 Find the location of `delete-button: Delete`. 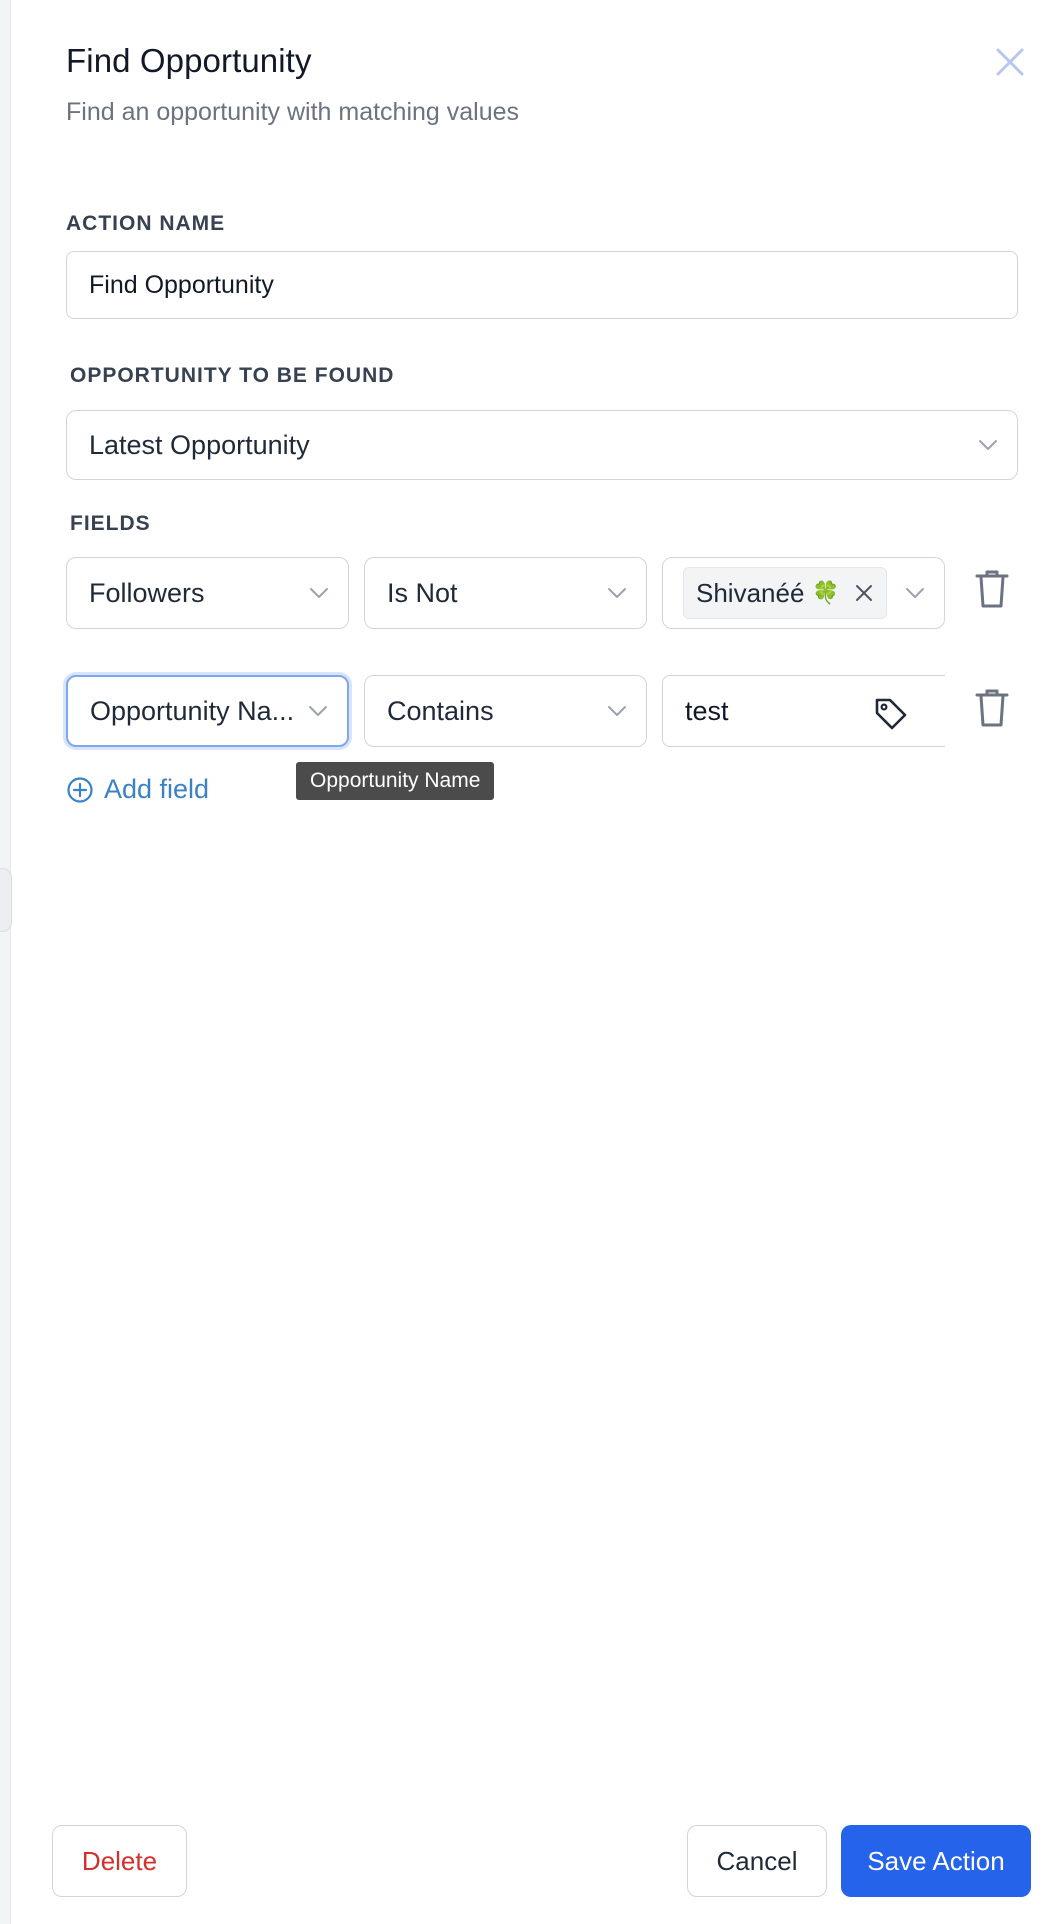

delete-button: Delete is located at coordinates (119, 1861).